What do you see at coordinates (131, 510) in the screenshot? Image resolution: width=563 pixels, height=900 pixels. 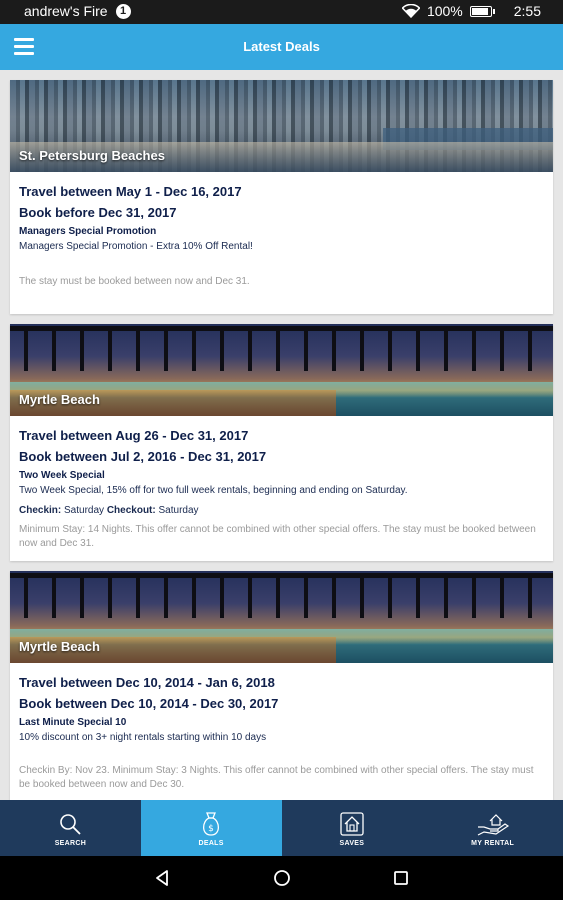 I see `checkout-label: Checkout:` at bounding box center [131, 510].